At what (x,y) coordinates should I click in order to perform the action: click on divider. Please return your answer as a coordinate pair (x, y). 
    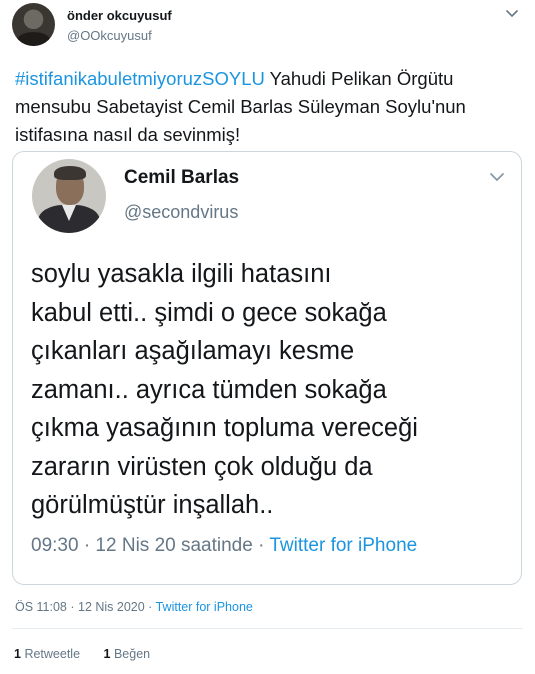
    Looking at the image, I should click on (267, 628).